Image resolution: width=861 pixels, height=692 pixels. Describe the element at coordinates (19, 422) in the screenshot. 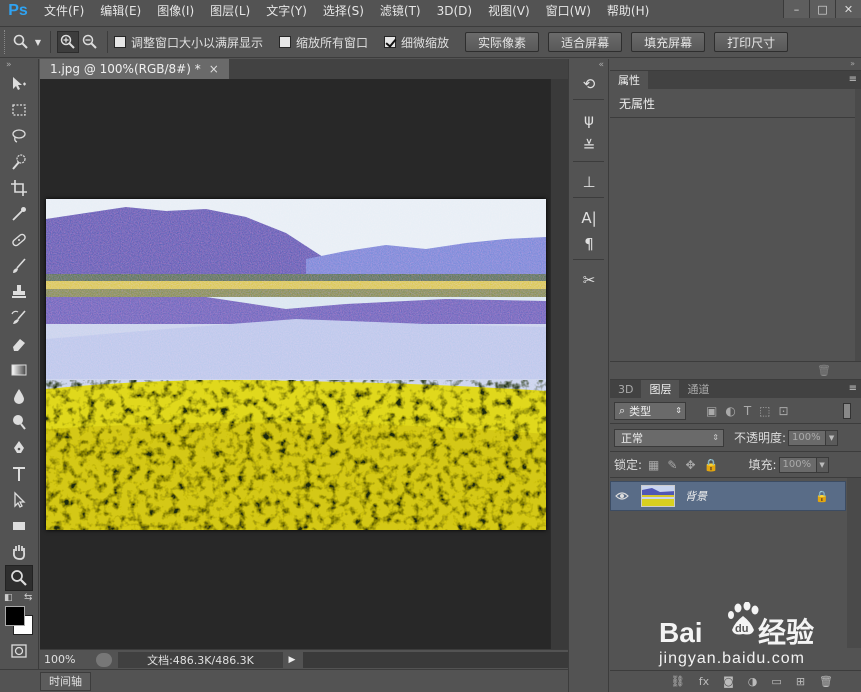

I see `dodge-tool-icon` at that location.